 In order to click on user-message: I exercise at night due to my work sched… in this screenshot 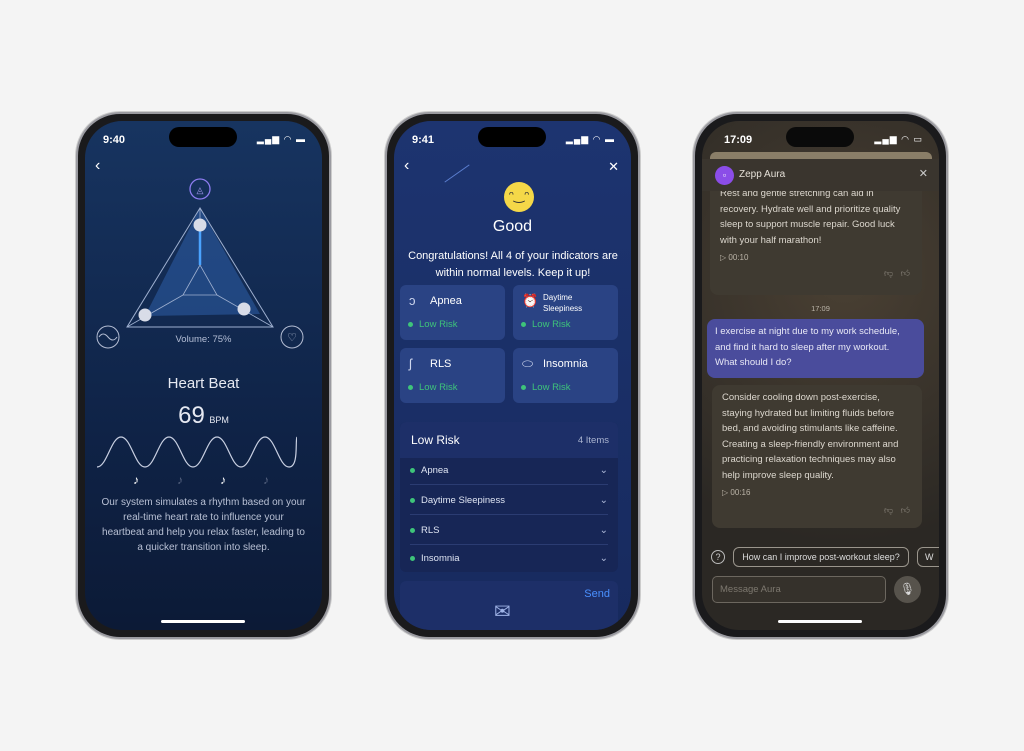, I will do `click(815, 348)`.